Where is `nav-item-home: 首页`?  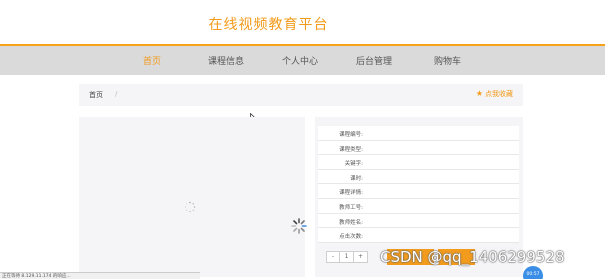
nav-item-home: 首页 is located at coordinates (152, 60).